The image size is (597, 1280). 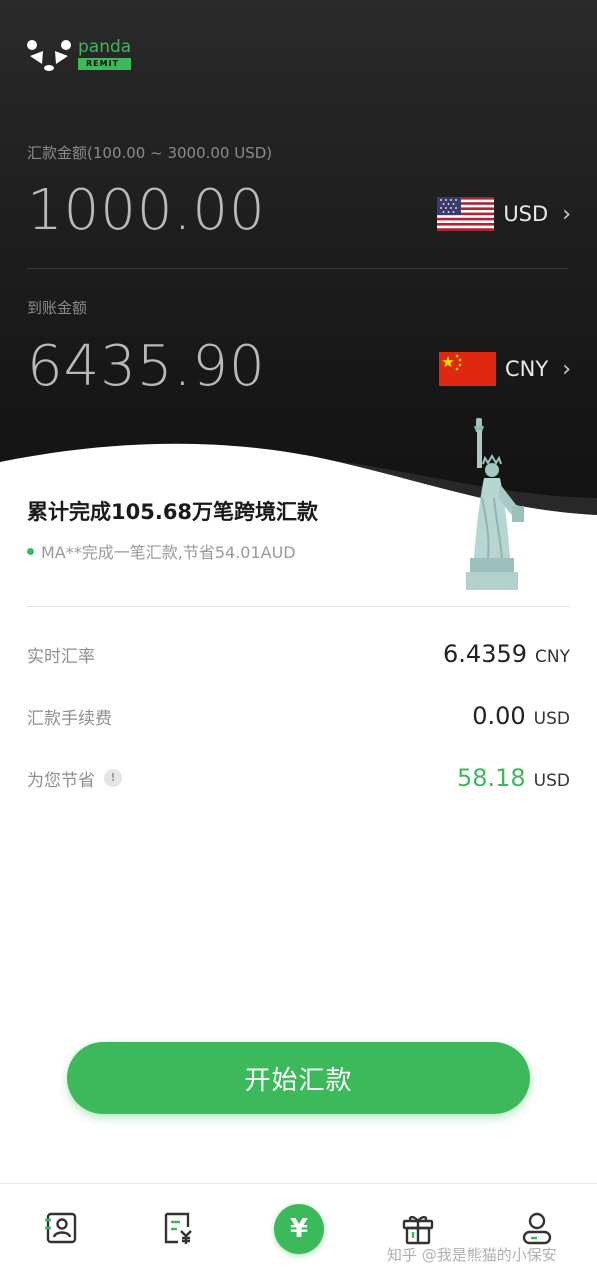 What do you see at coordinates (485, 654) in the screenshot?
I see `exchange-rate-value: 6.4359` at bounding box center [485, 654].